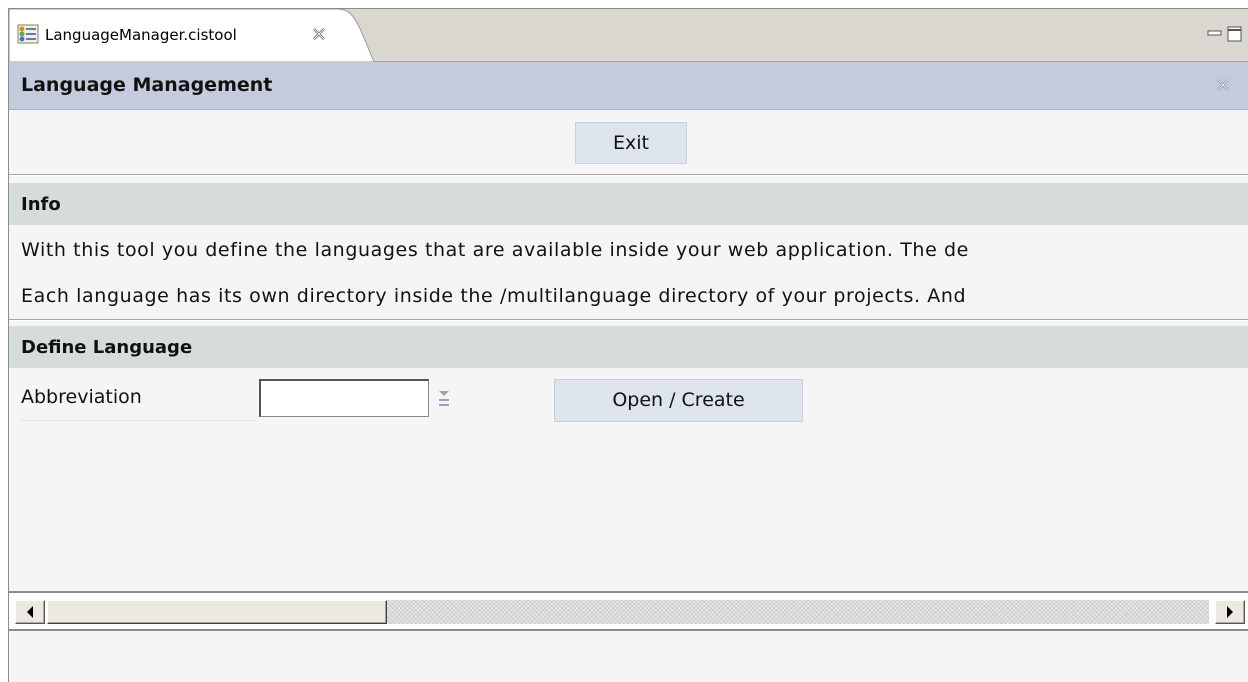 The height and width of the screenshot is (682, 1248). I want to click on scroll-left-button, so click(30, 612).